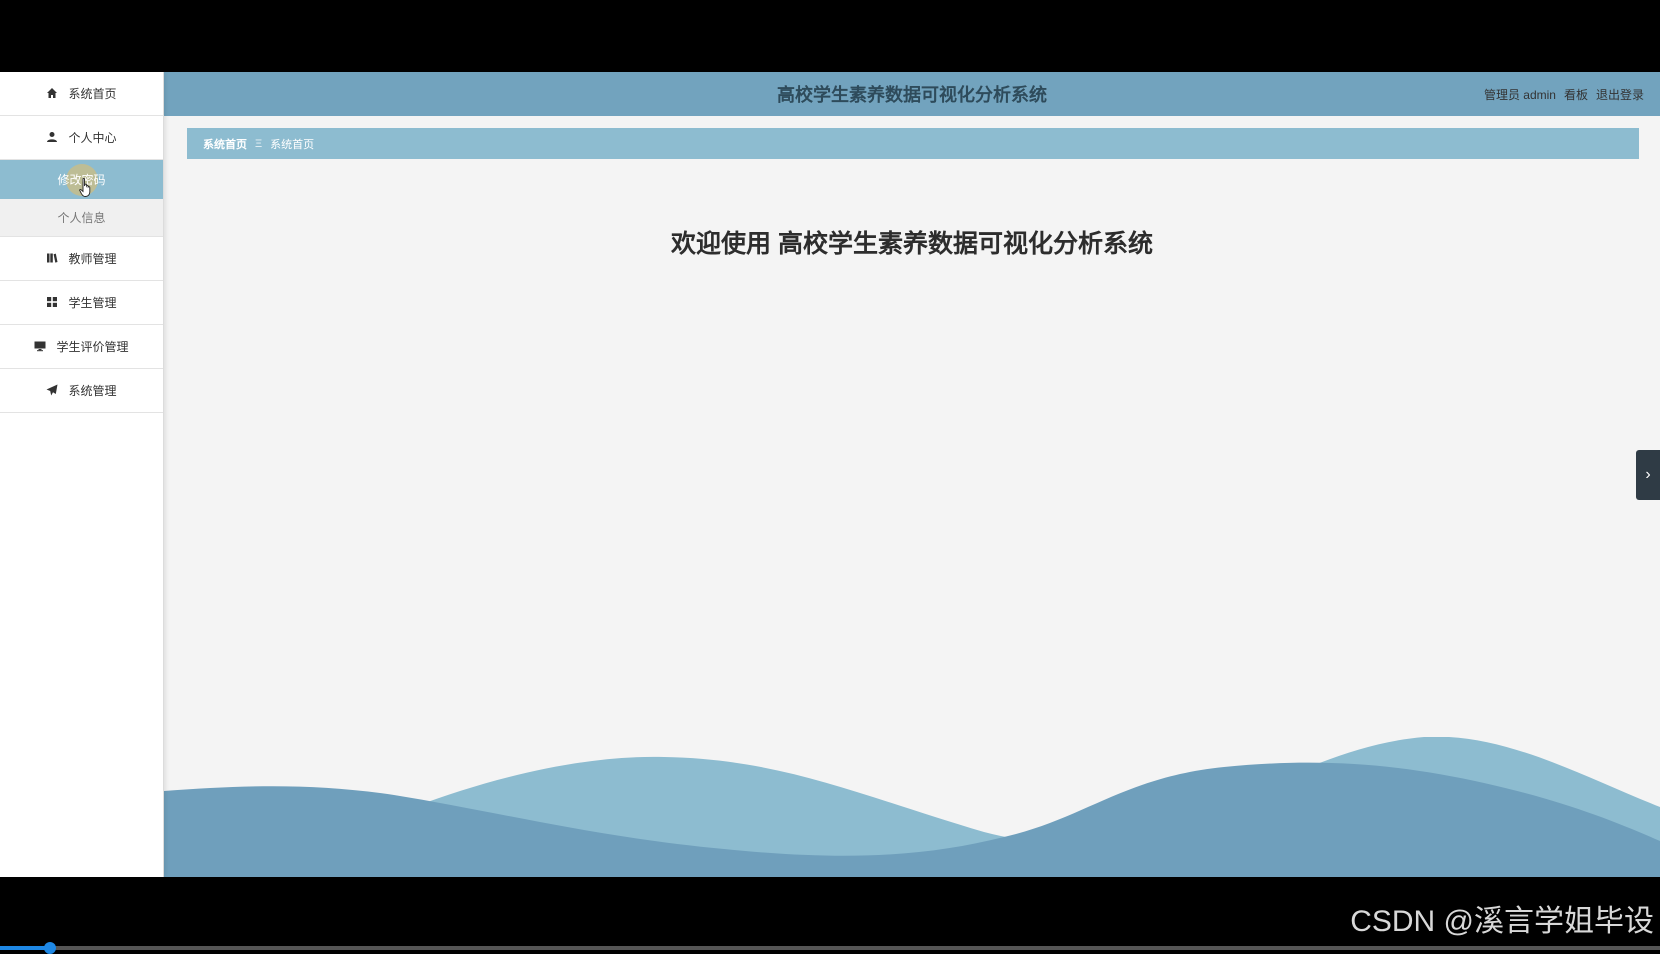  I want to click on logout-link: 退出登录, so click(1620, 94).